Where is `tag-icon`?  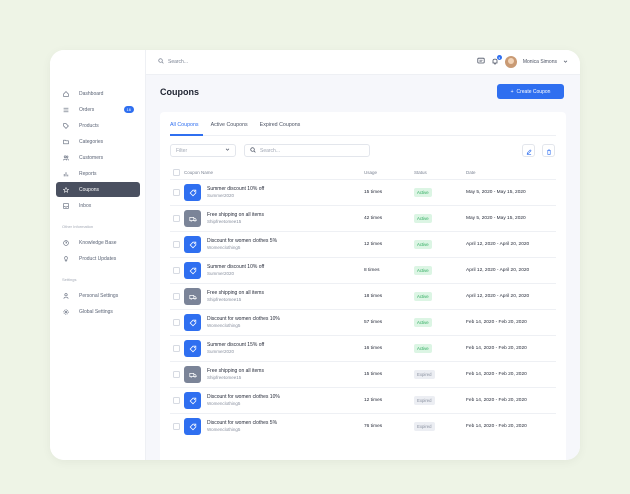
tag-icon is located at coordinates (66, 125).